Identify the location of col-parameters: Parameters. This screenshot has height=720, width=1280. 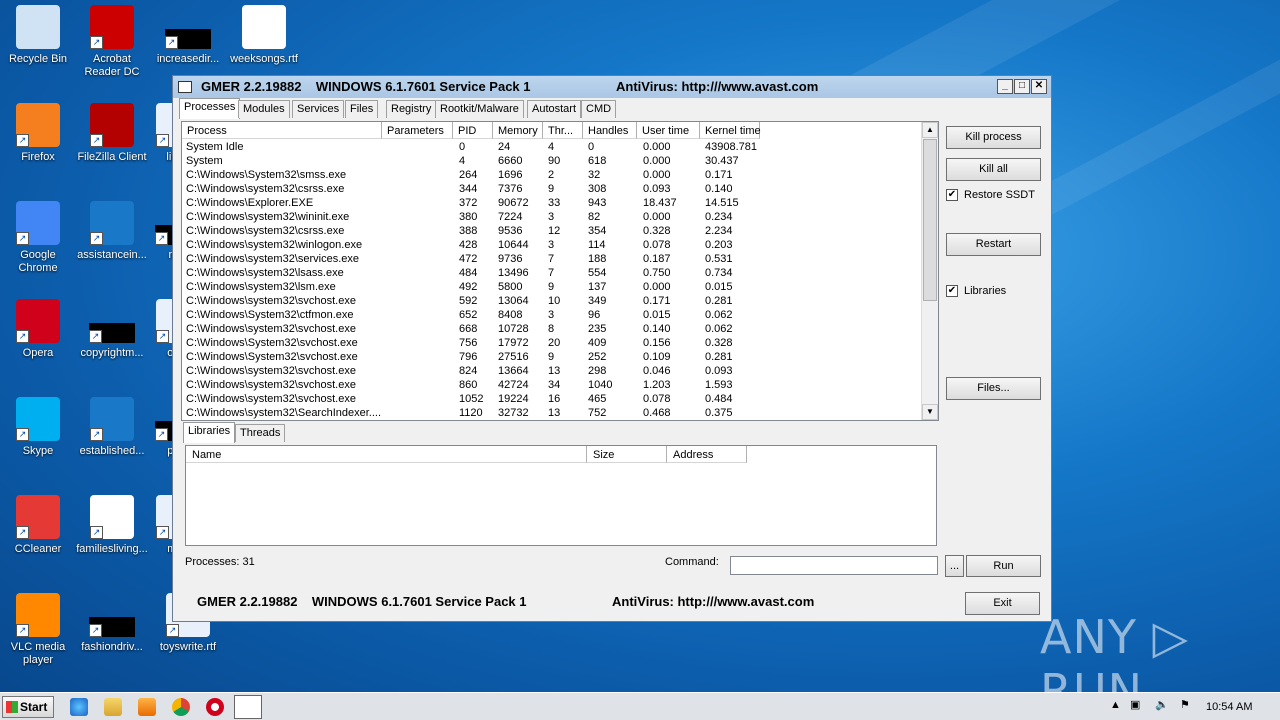
(417, 130).